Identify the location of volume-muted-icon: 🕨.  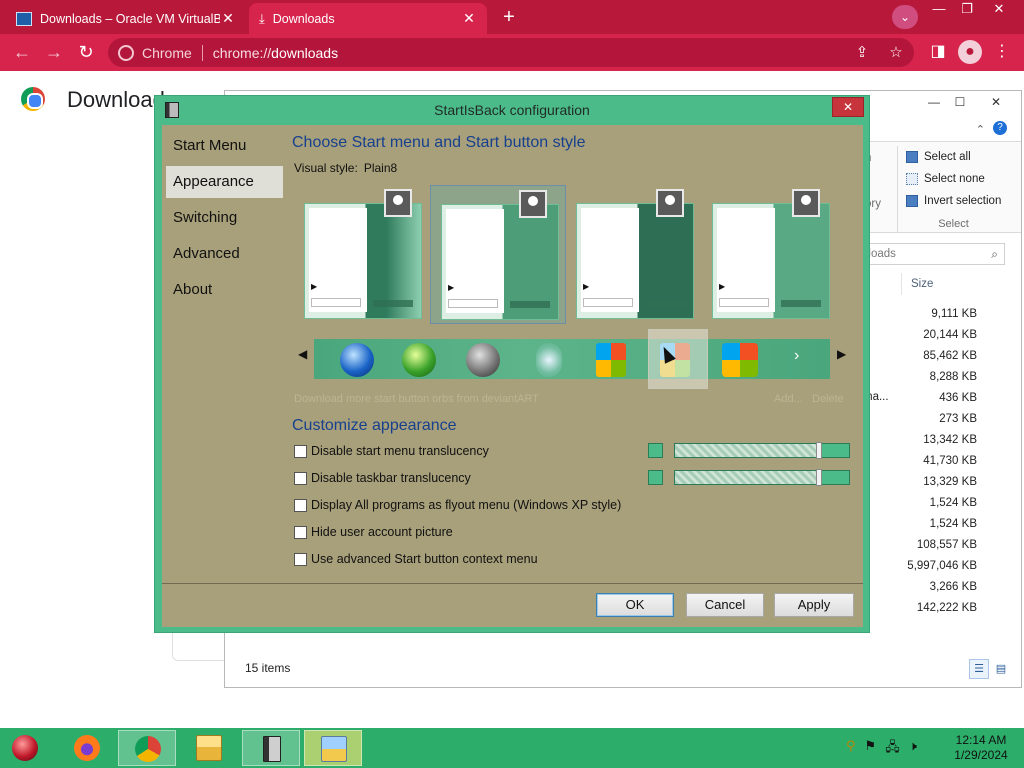
(913, 749).